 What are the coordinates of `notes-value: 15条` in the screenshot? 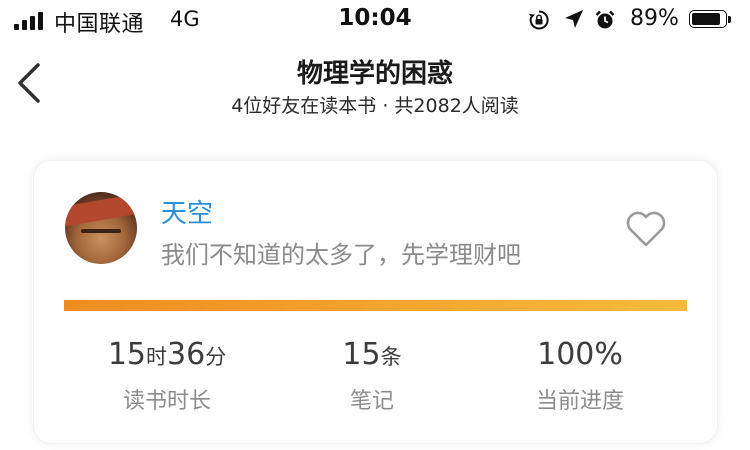 It's located at (372, 357).